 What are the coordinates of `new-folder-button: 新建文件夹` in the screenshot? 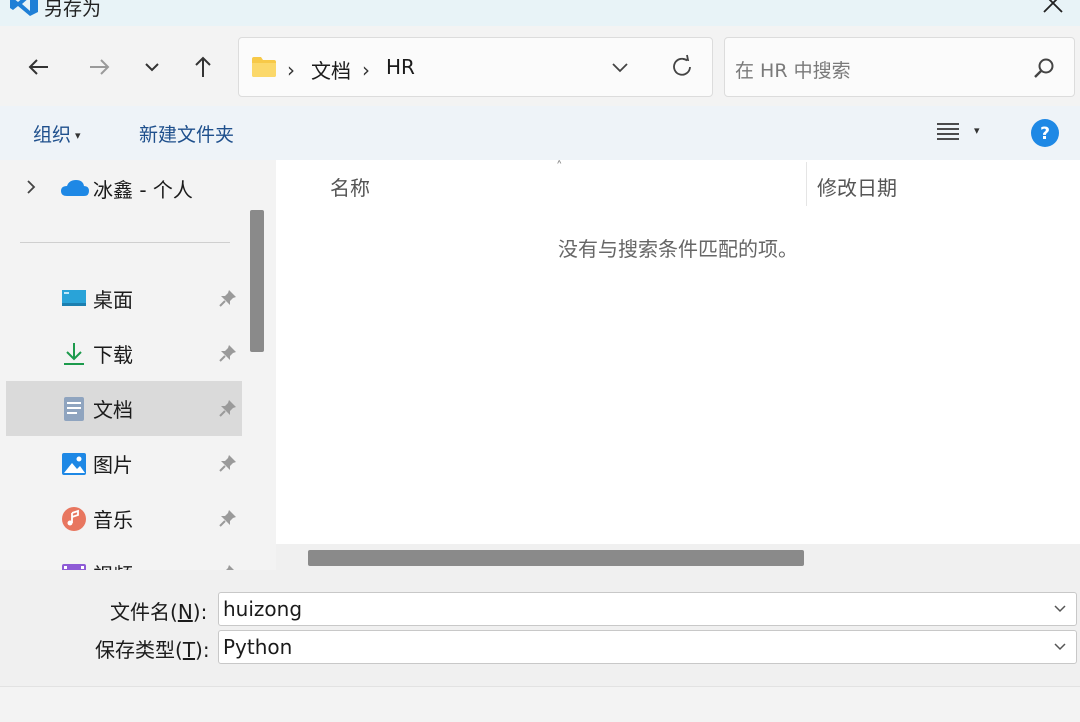 It's located at (186, 133).